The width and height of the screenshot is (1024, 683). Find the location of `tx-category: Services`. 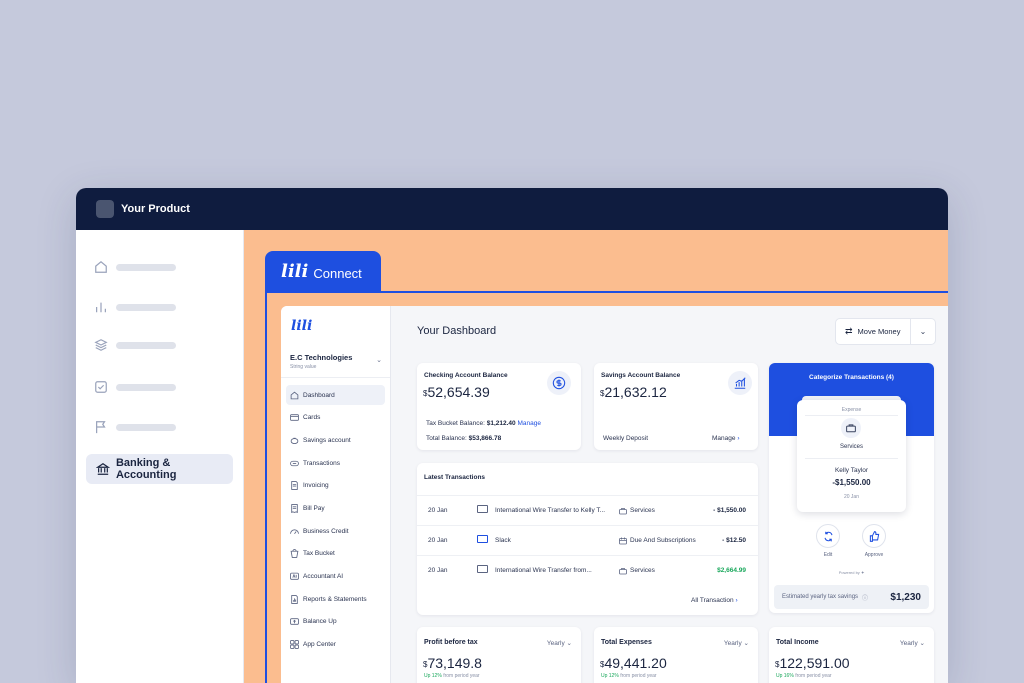

tx-category: Services is located at coordinates (642, 510).